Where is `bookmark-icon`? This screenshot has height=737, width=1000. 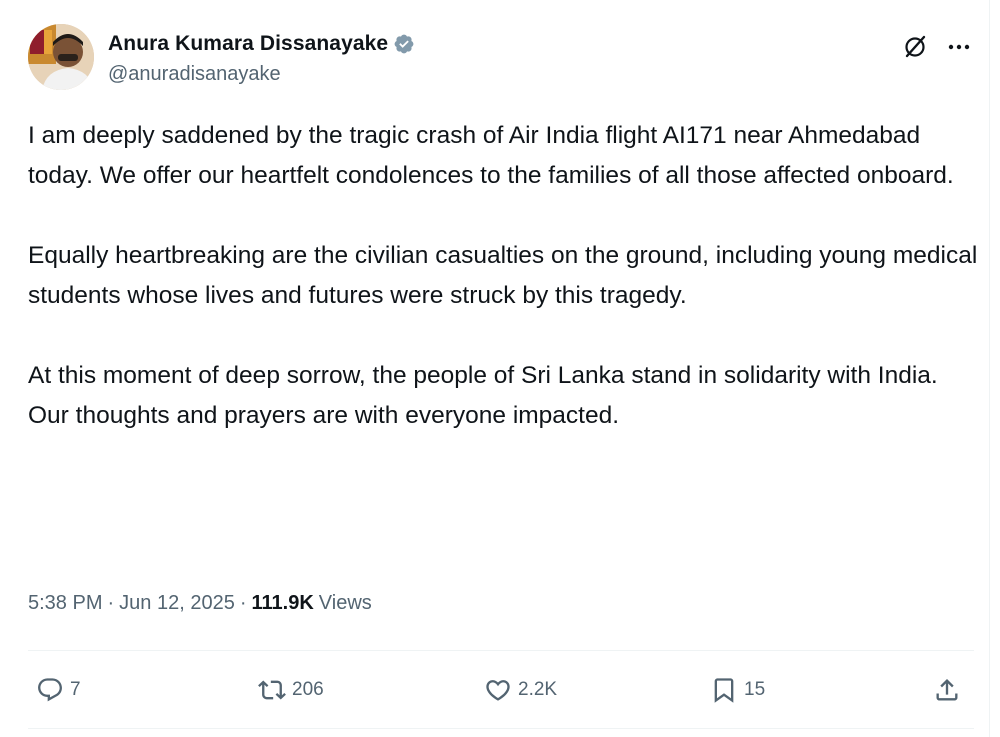 bookmark-icon is located at coordinates (724, 690).